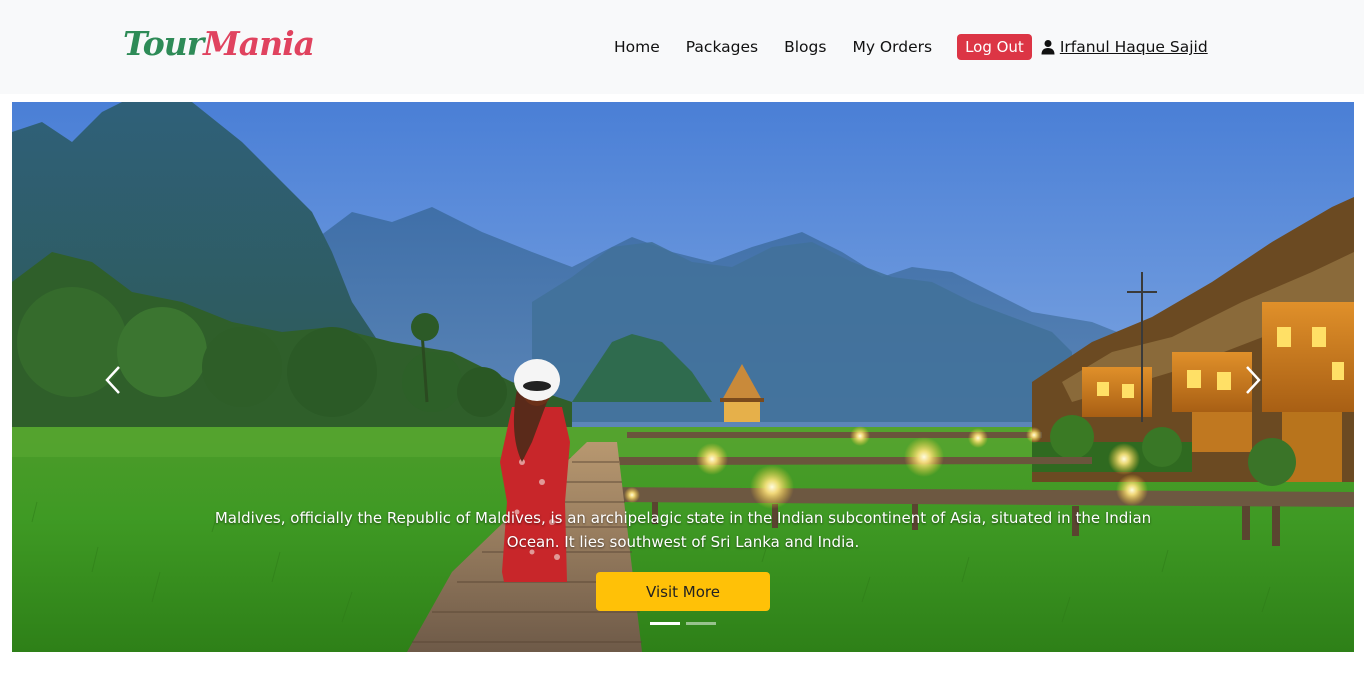 The height and width of the screenshot is (699, 1364). Describe the element at coordinates (994, 47) in the screenshot. I see `logout-button: Log Out` at that location.